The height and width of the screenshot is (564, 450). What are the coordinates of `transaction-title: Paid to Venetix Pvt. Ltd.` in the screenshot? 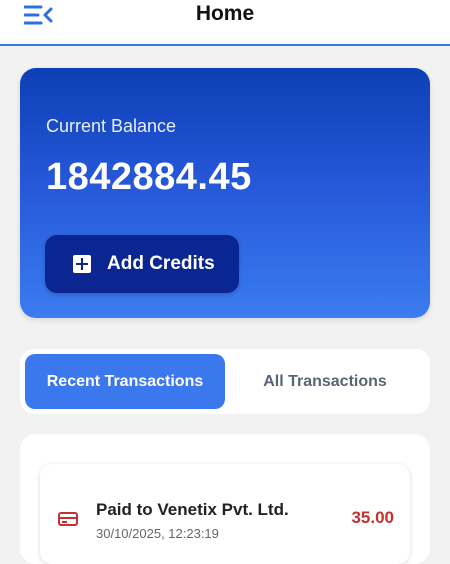 It's located at (192, 509).